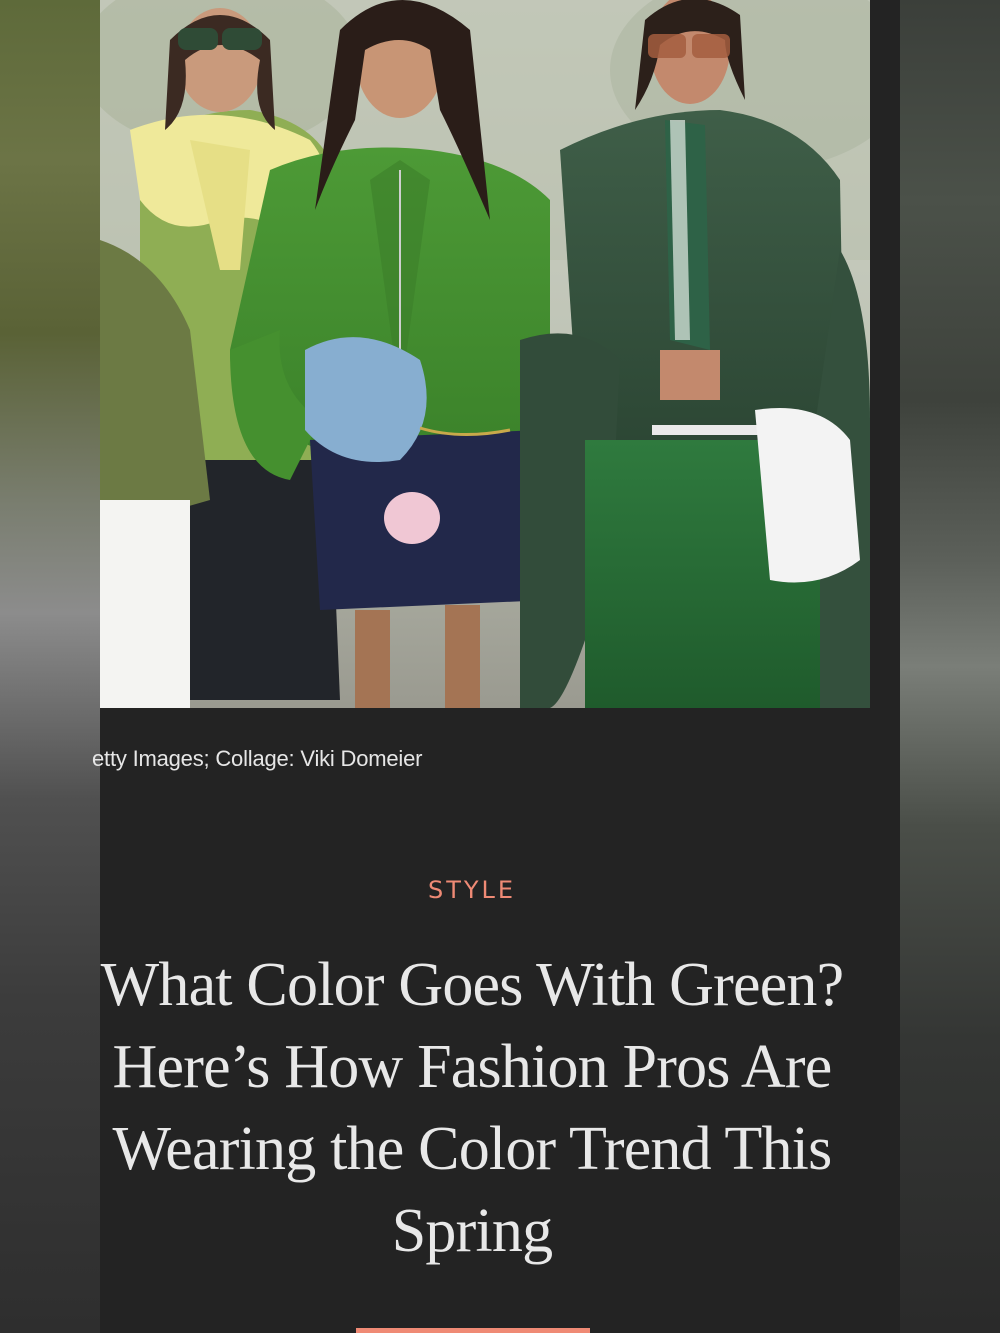 This screenshot has height=1333, width=1000. What do you see at coordinates (473, 1330) in the screenshot?
I see `accent-bar` at bounding box center [473, 1330].